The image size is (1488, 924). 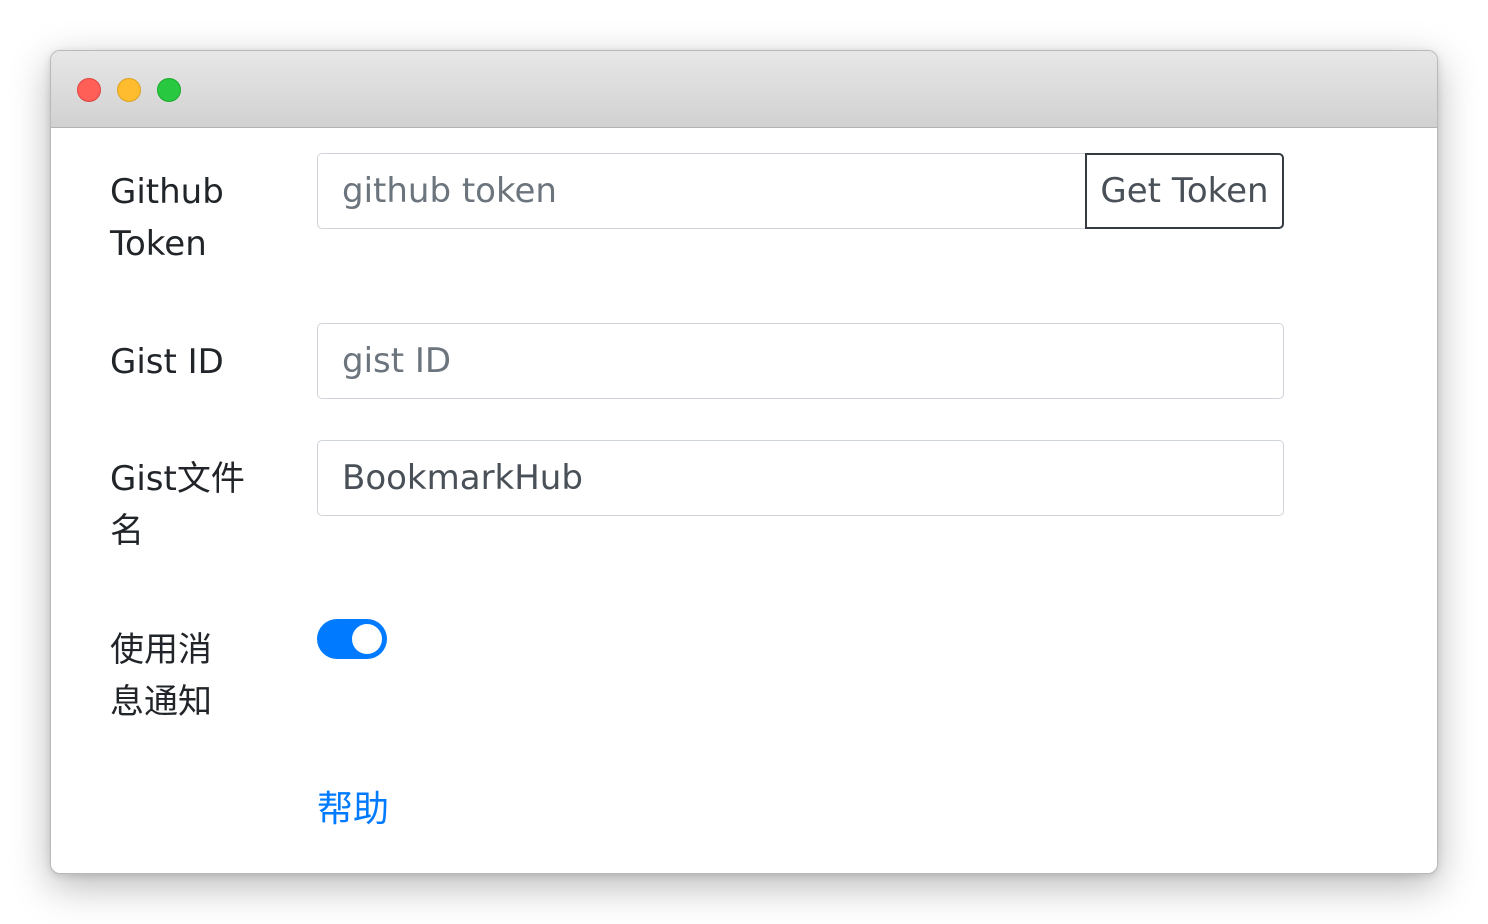 What do you see at coordinates (177, 505) in the screenshot?
I see `gist-filename-label: Gist文件名` at bounding box center [177, 505].